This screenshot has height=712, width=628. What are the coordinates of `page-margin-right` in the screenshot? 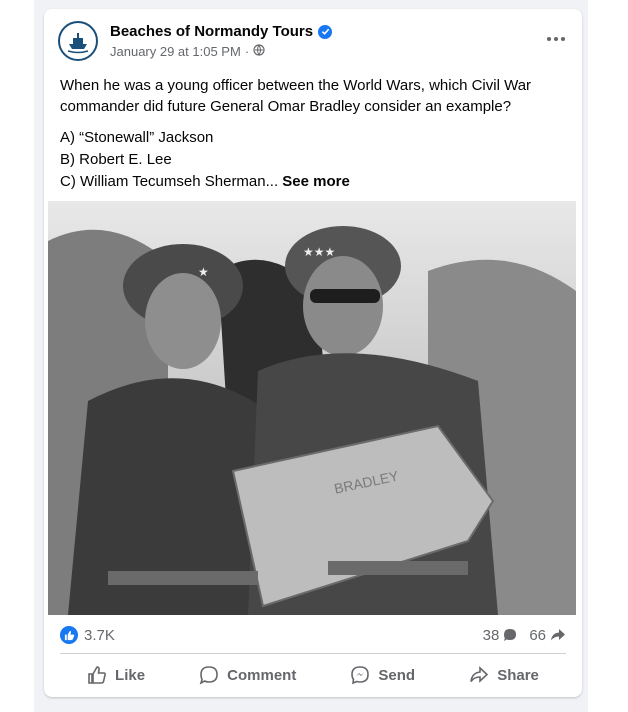 It's located at (608, 356).